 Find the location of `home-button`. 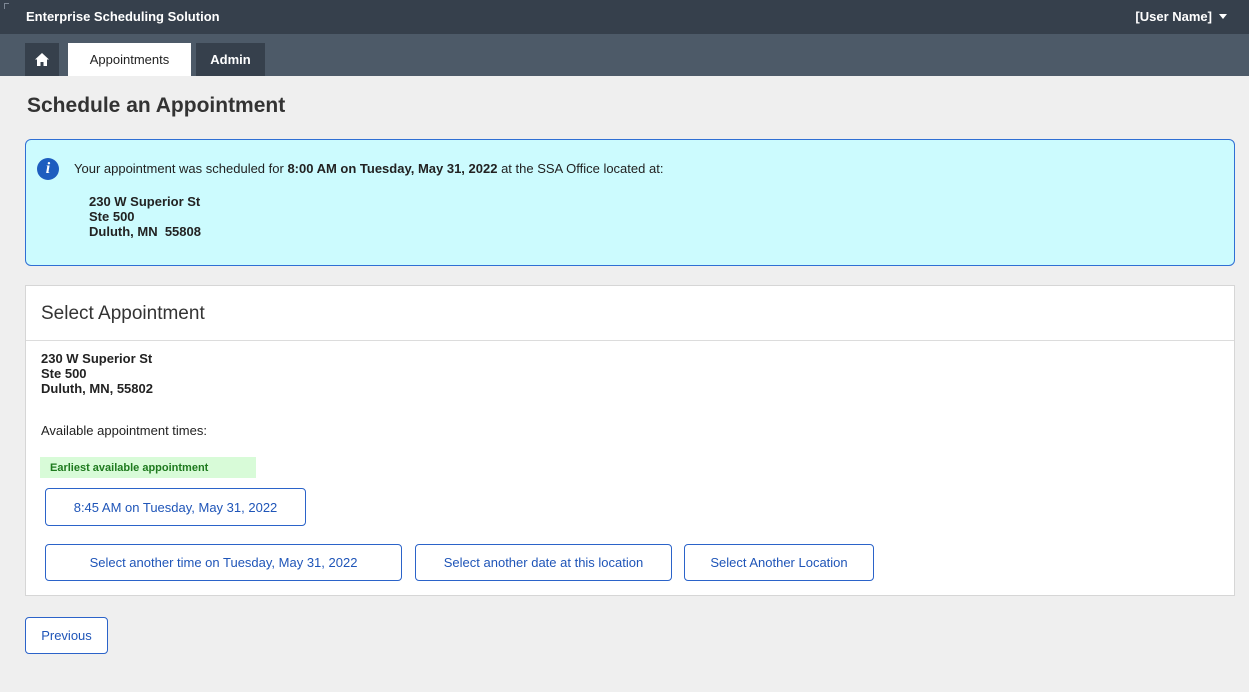

home-button is located at coordinates (42, 59).